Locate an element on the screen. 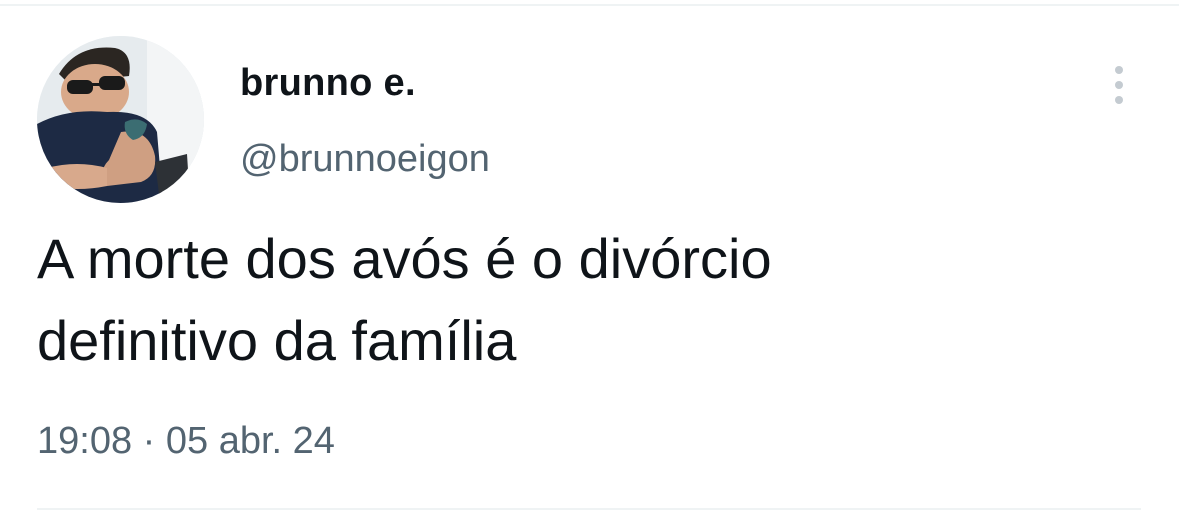 This screenshot has width=1179, height=526. display-name: brunno e. is located at coordinates (328, 83).